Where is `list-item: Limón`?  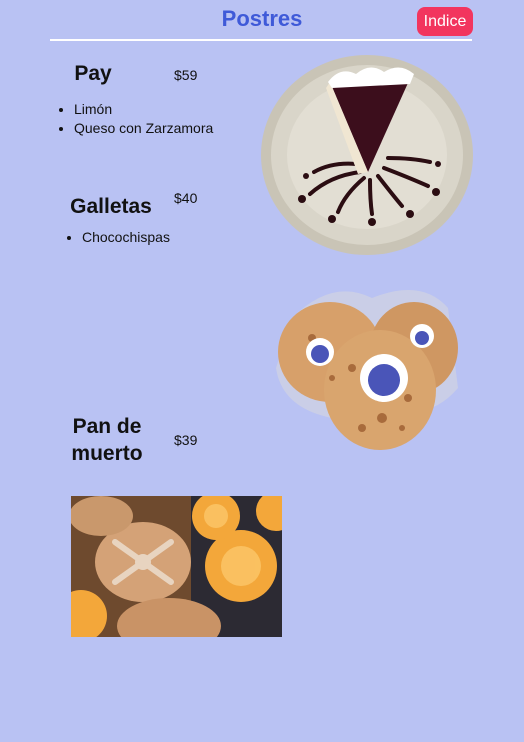
list-item: Limón is located at coordinates (143, 109).